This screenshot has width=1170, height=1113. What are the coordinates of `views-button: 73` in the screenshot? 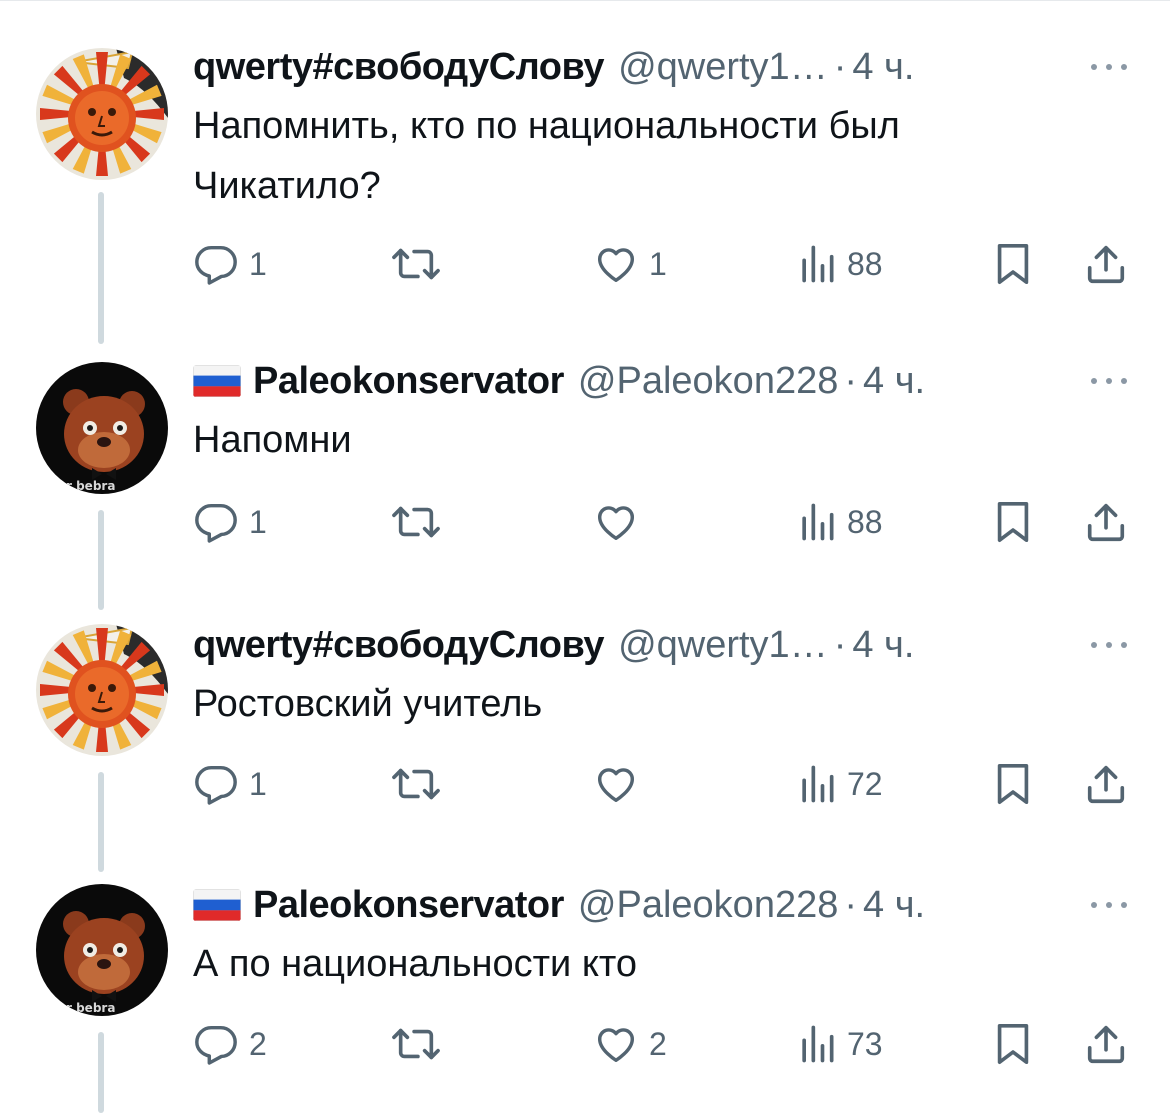 It's located at (840, 1044).